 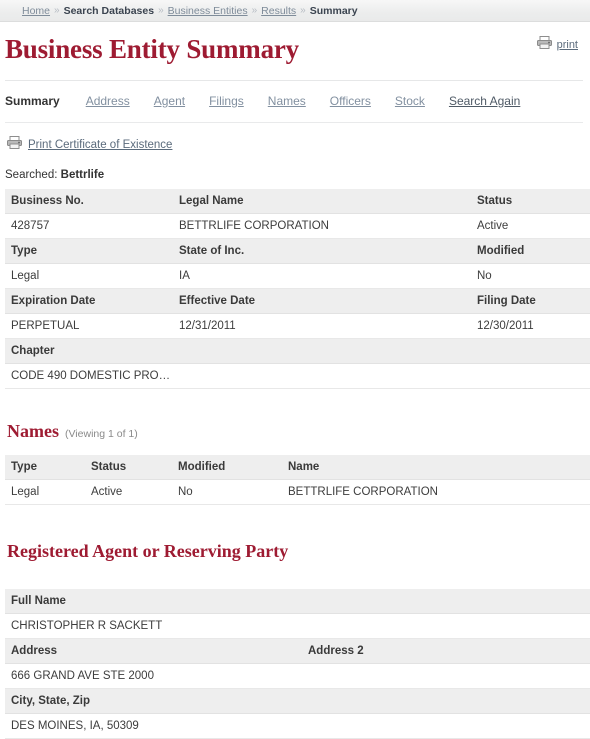 I want to click on searched-value: Bettrlife, so click(x=82, y=175).